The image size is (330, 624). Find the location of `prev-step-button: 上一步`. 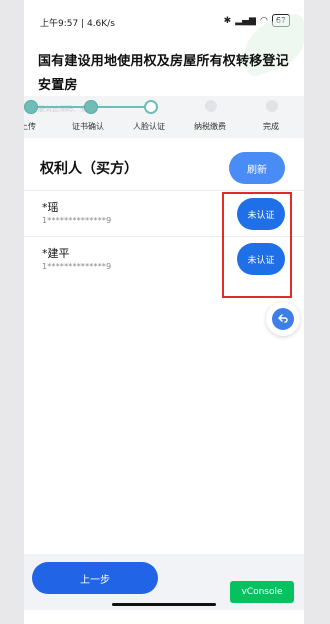

prev-step-button: 上一步 is located at coordinates (95, 578).